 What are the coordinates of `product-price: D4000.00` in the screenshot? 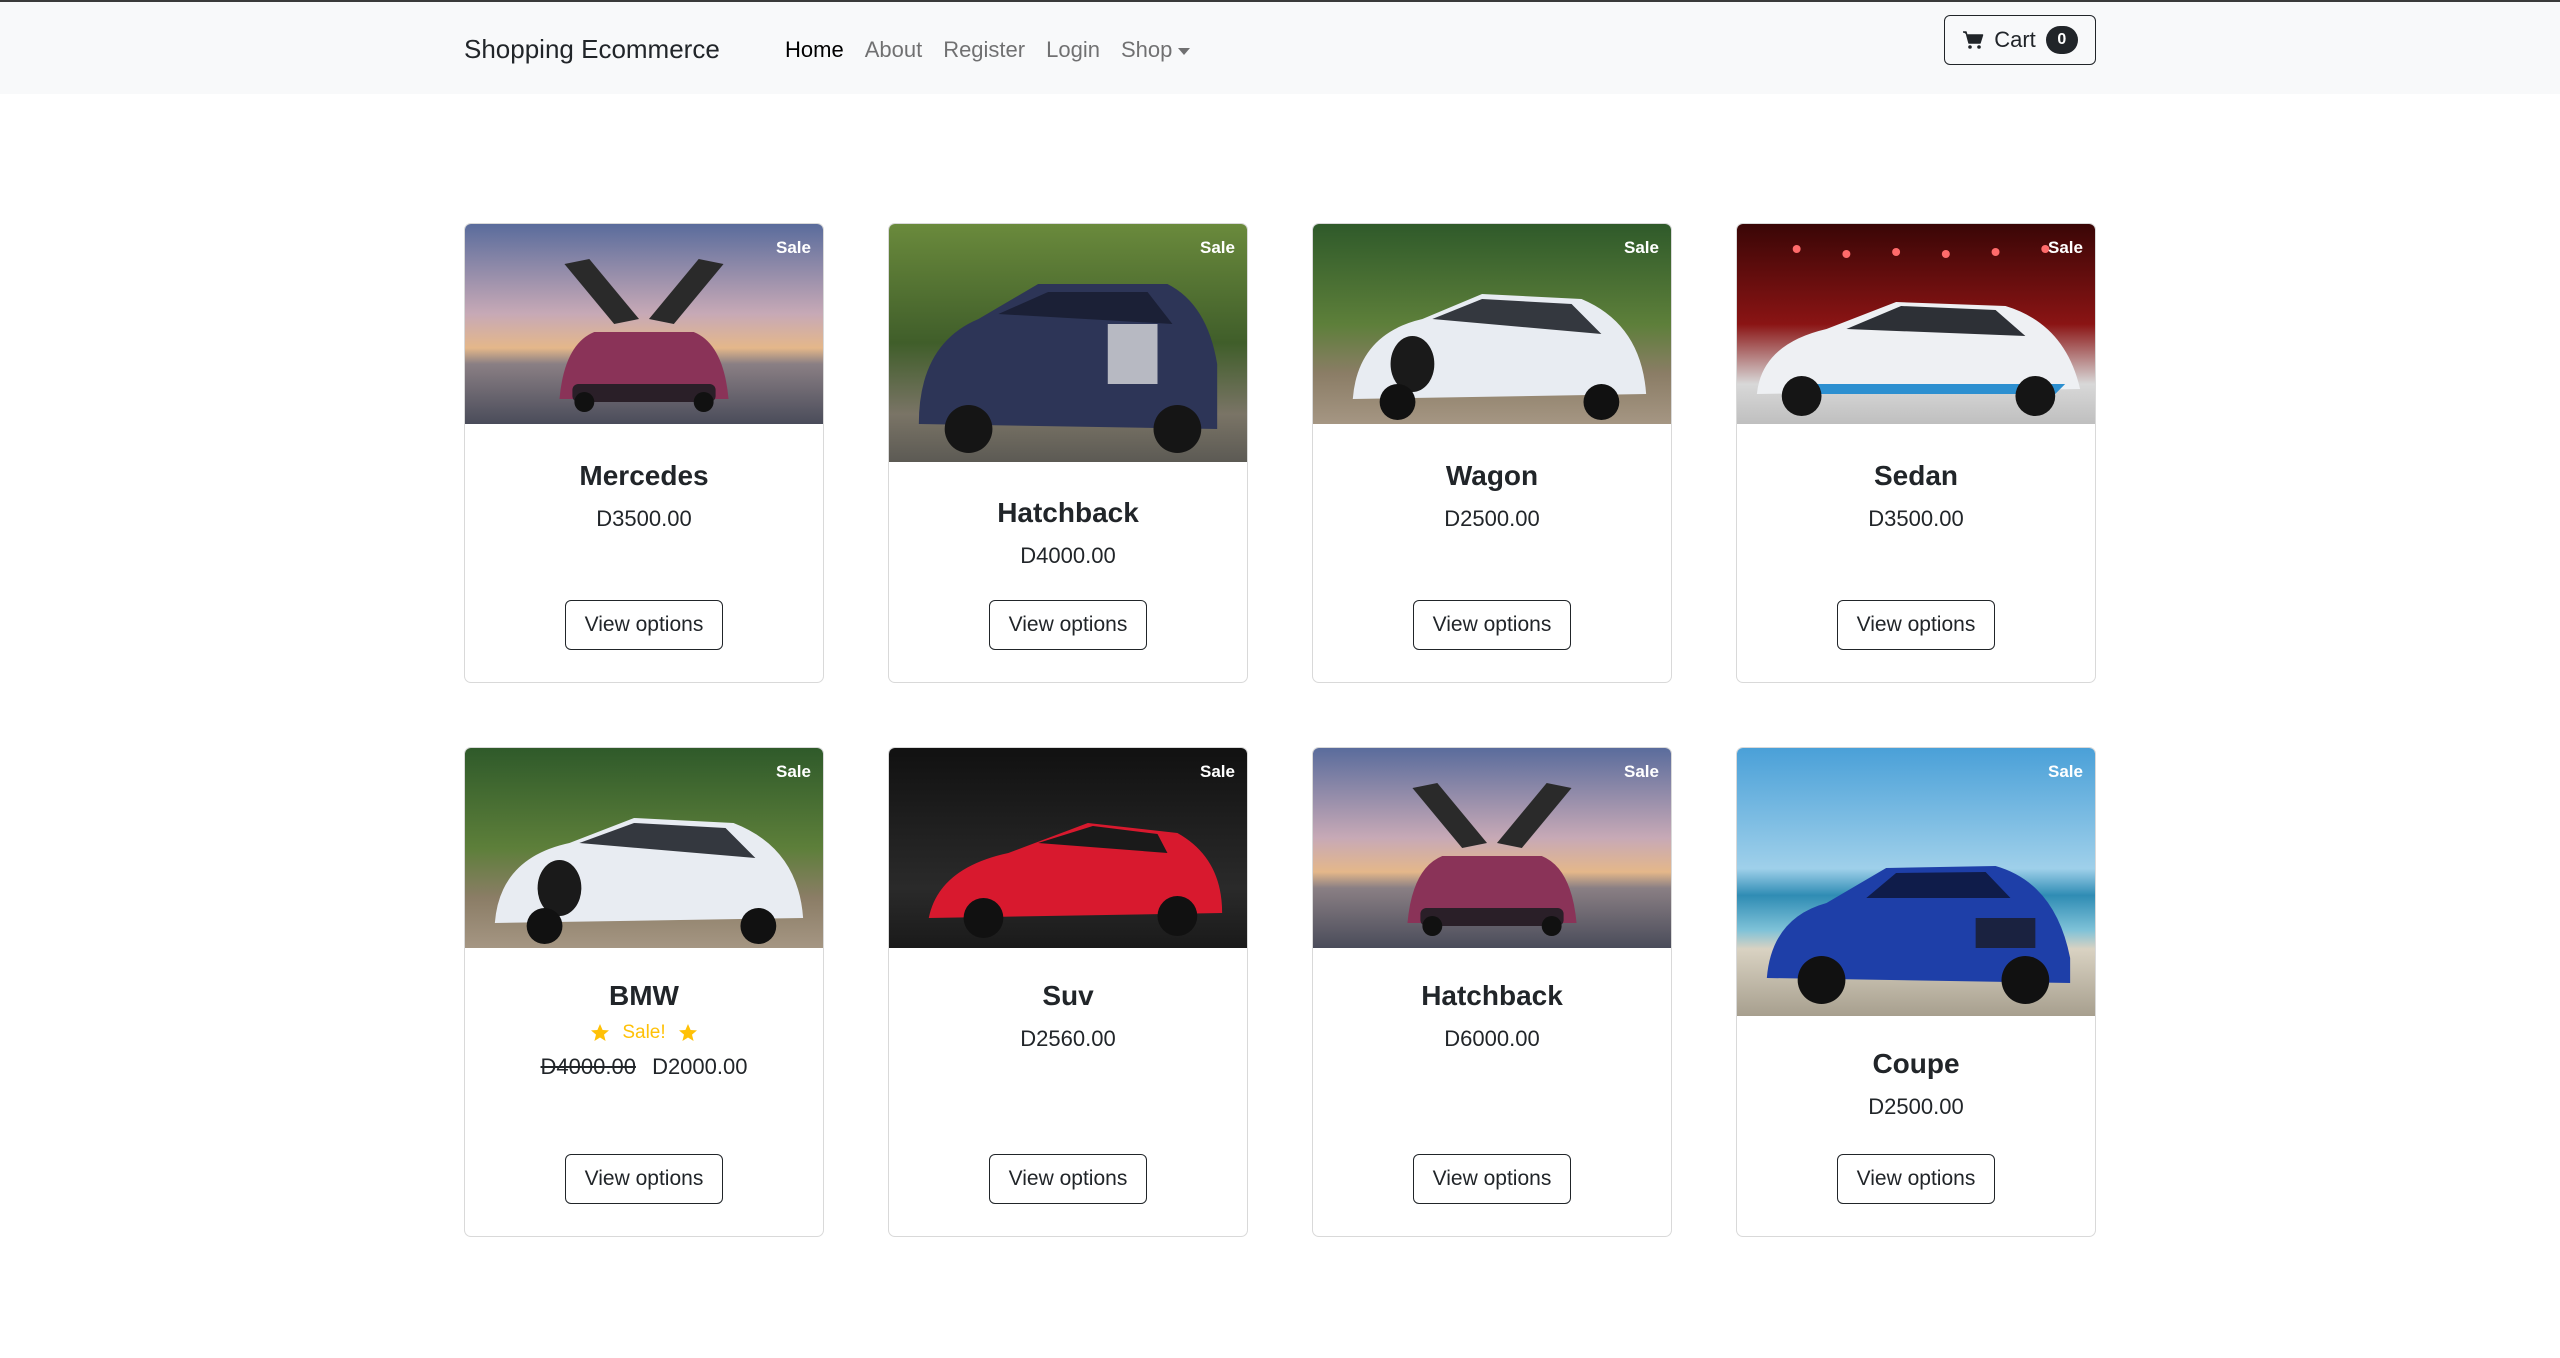 It's located at (1068, 555).